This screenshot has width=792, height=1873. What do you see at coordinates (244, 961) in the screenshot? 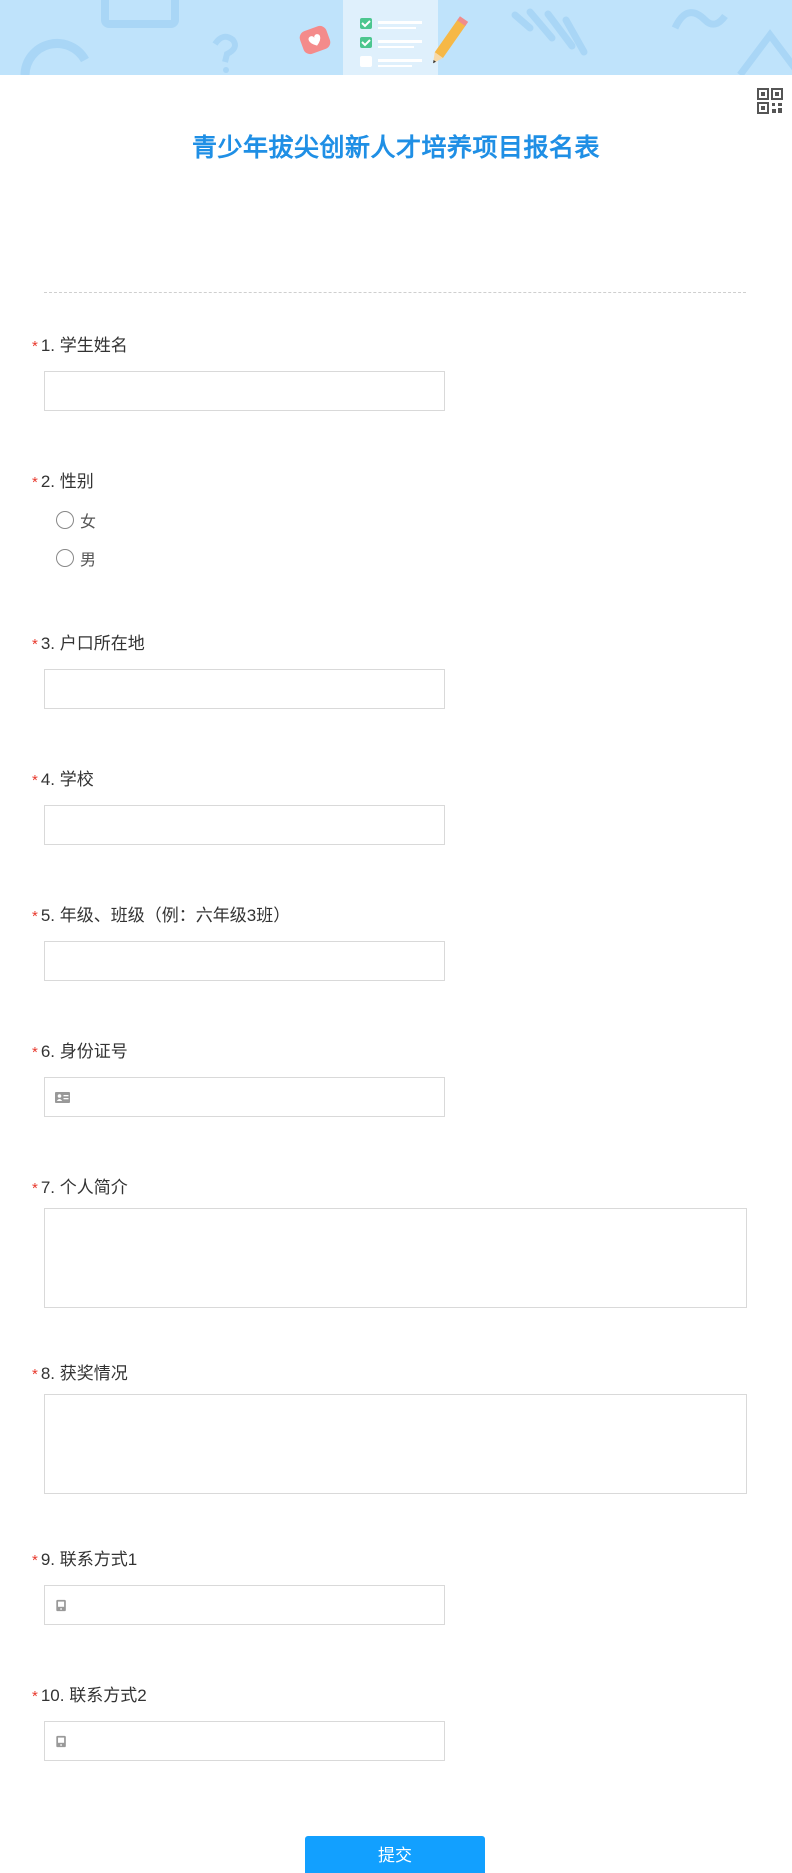
I see `grade-class-input` at bounding box center [244, 961].